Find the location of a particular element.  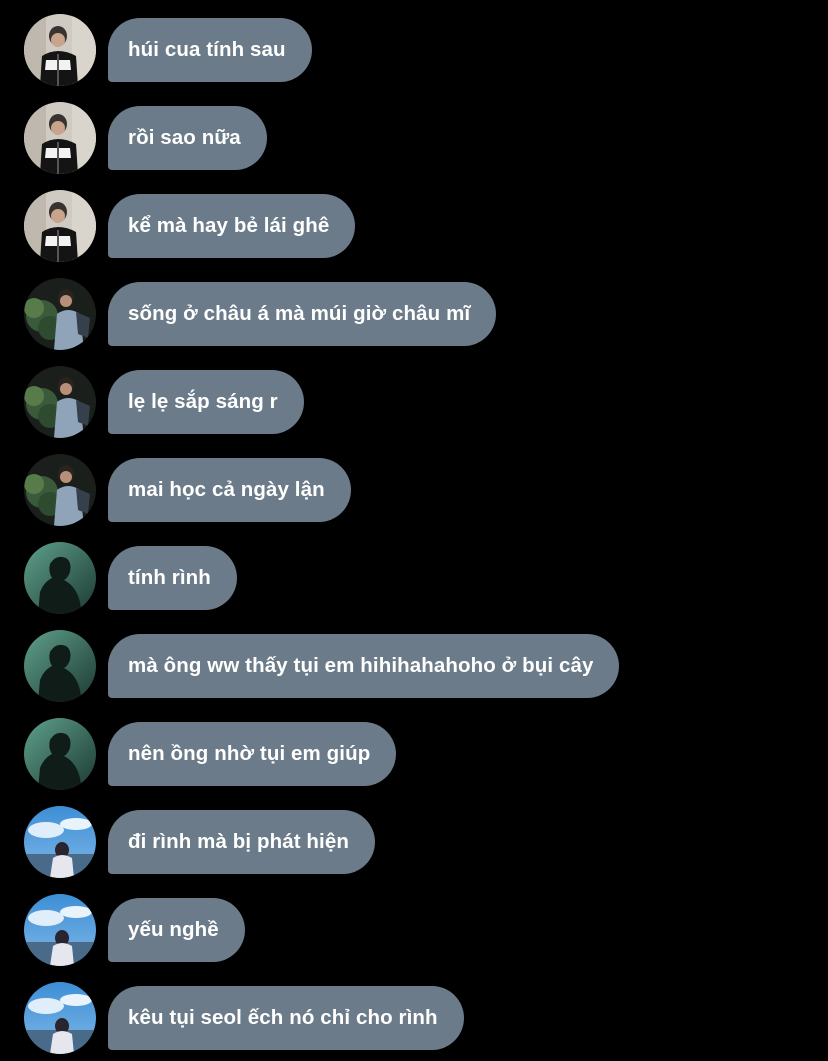

message-bubble: lẹ lẹ sắp sáng r is located at coordinates (206, 402).